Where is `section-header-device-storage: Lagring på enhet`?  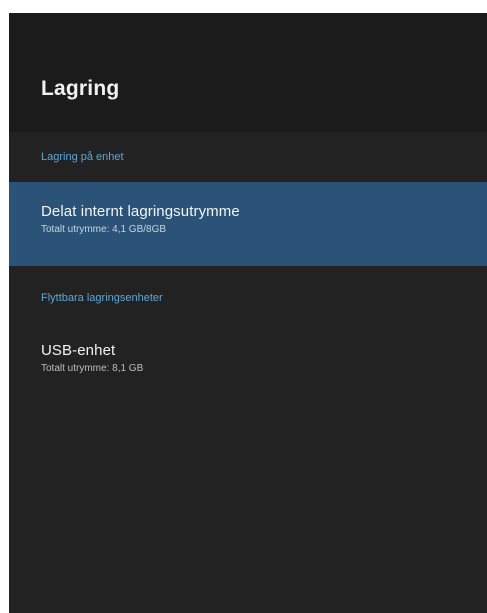 section-header-device-storage: Lagring på enhet is located at coordinates (82, 157).